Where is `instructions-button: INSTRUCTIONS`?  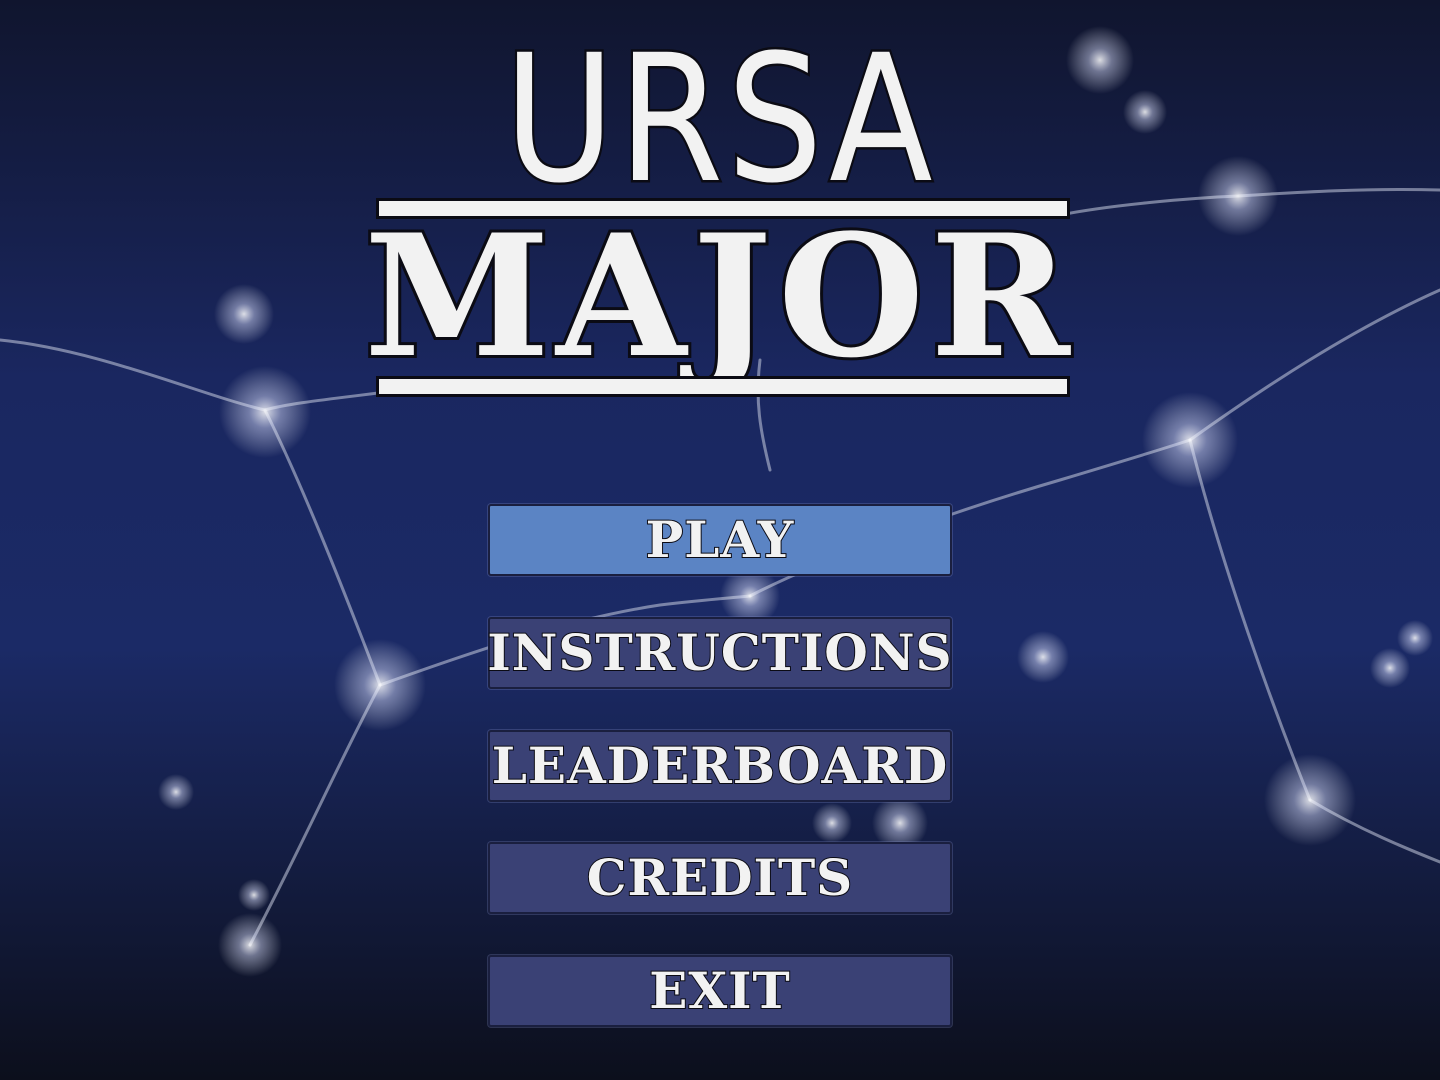
instructions-button: INSTRUCTIONS is located at coordinates (719, 653).